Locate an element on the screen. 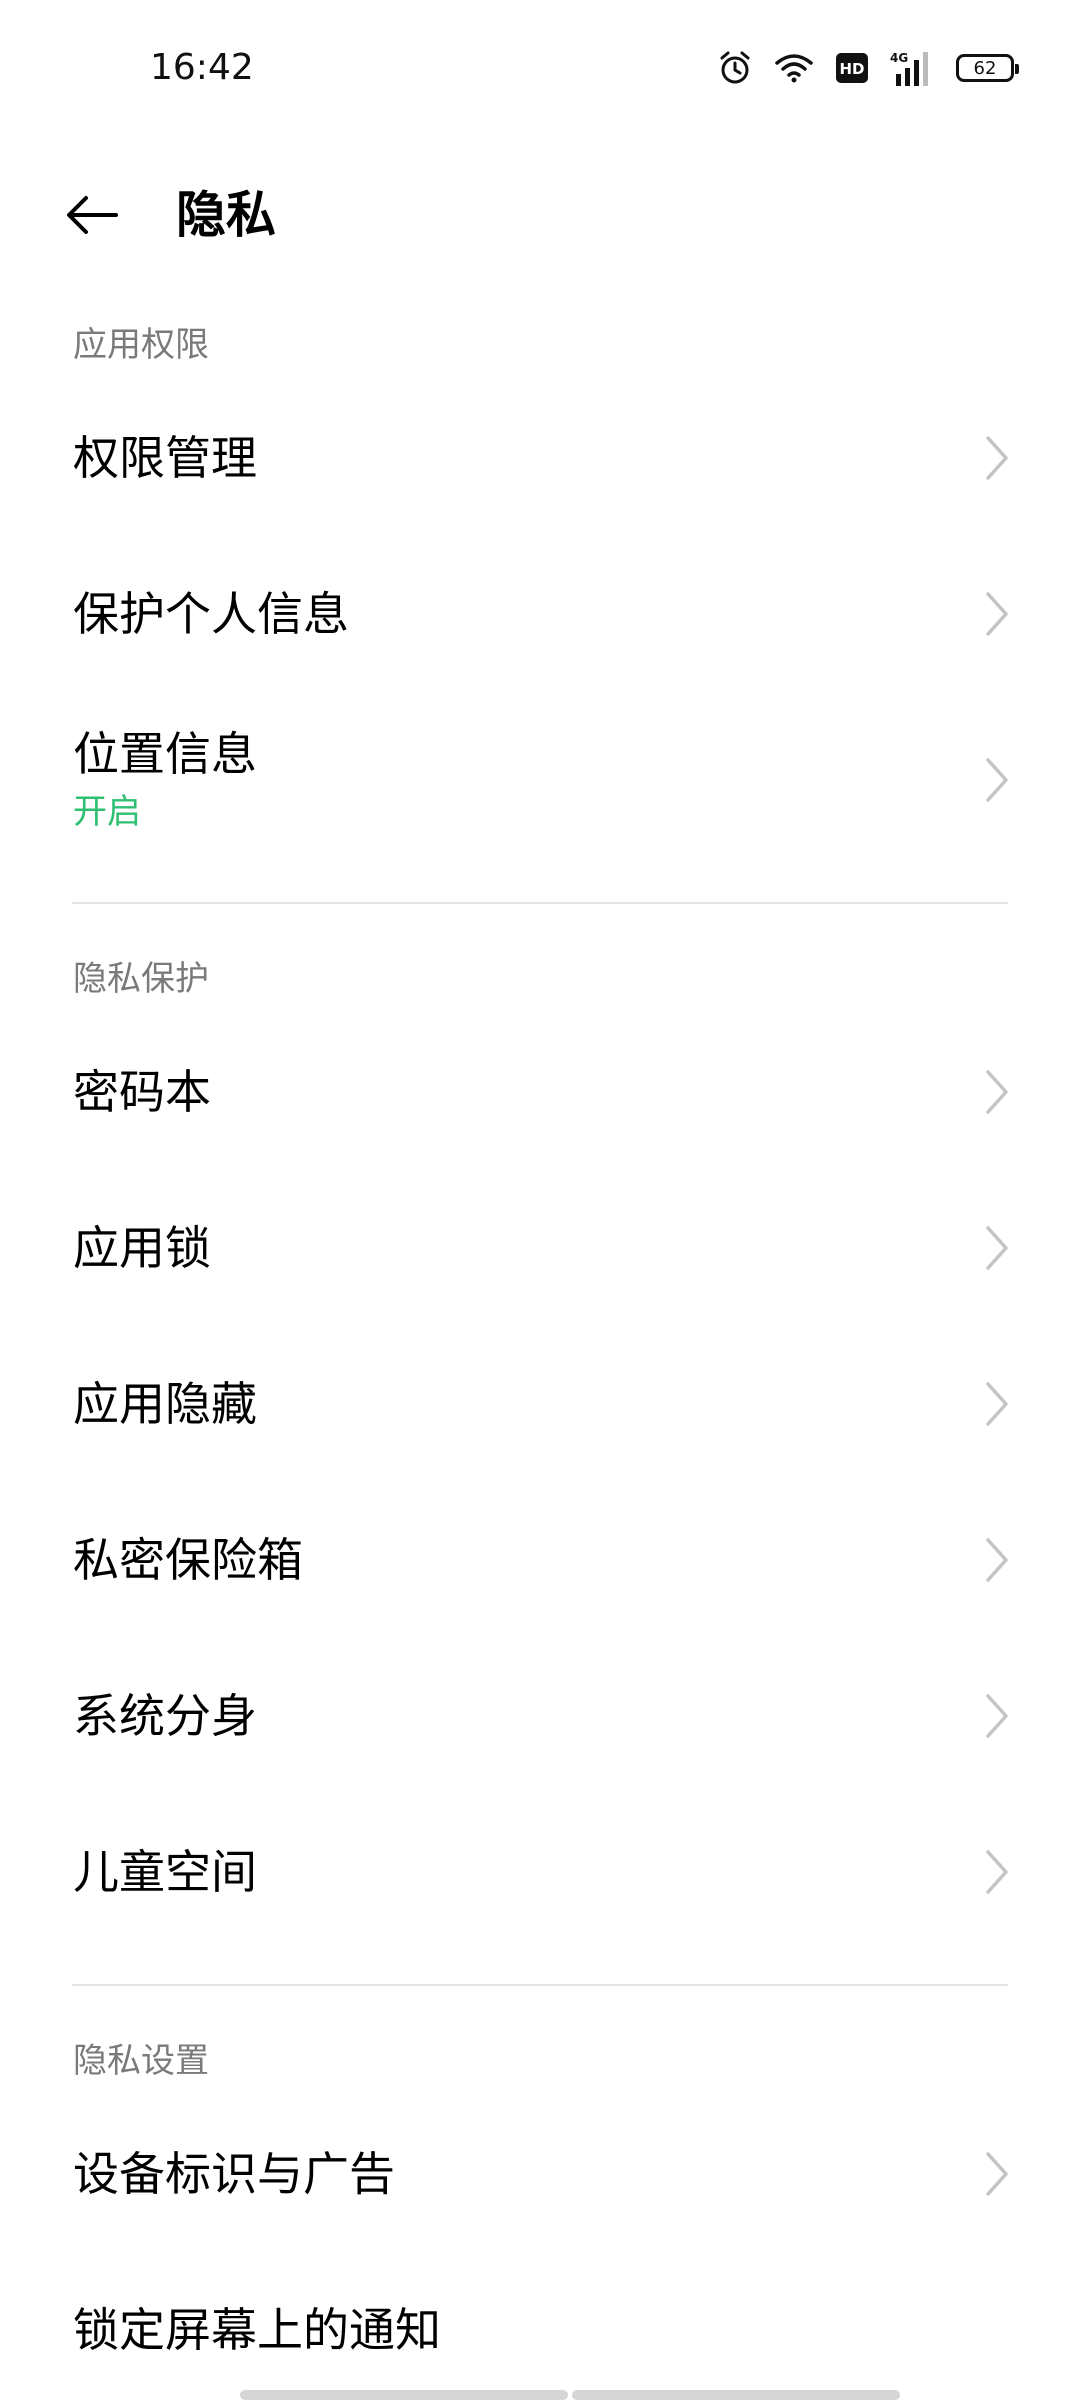  list-item-password-book: 密码本 is located at coordinates (540, 1092).